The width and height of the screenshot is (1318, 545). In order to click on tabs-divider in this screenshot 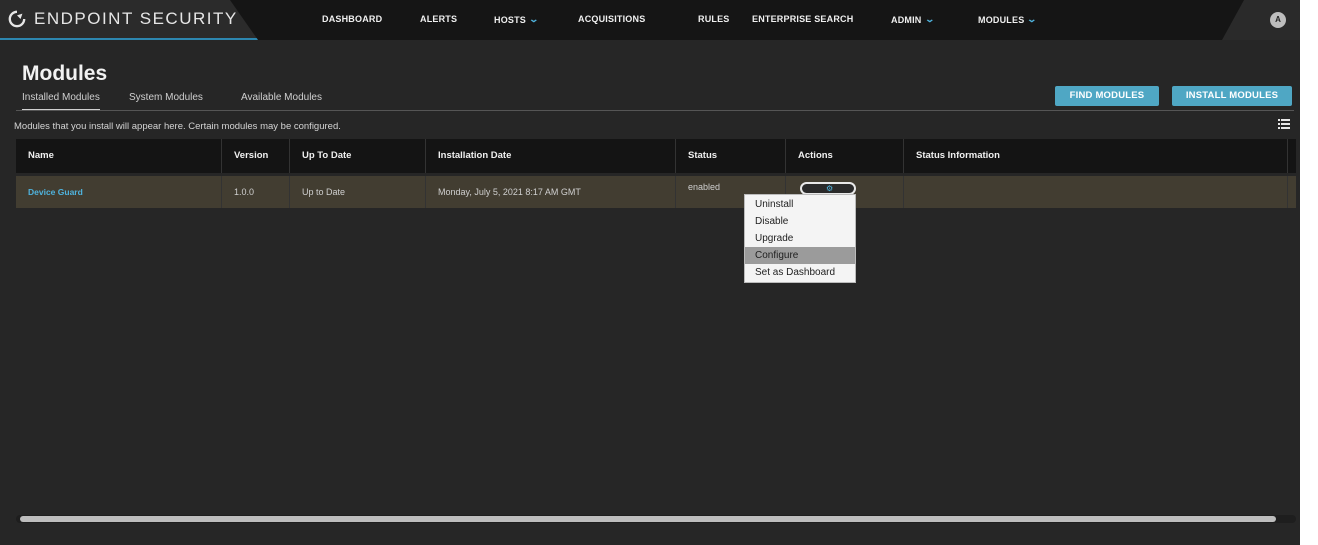, I will do `click(655, 110)`.